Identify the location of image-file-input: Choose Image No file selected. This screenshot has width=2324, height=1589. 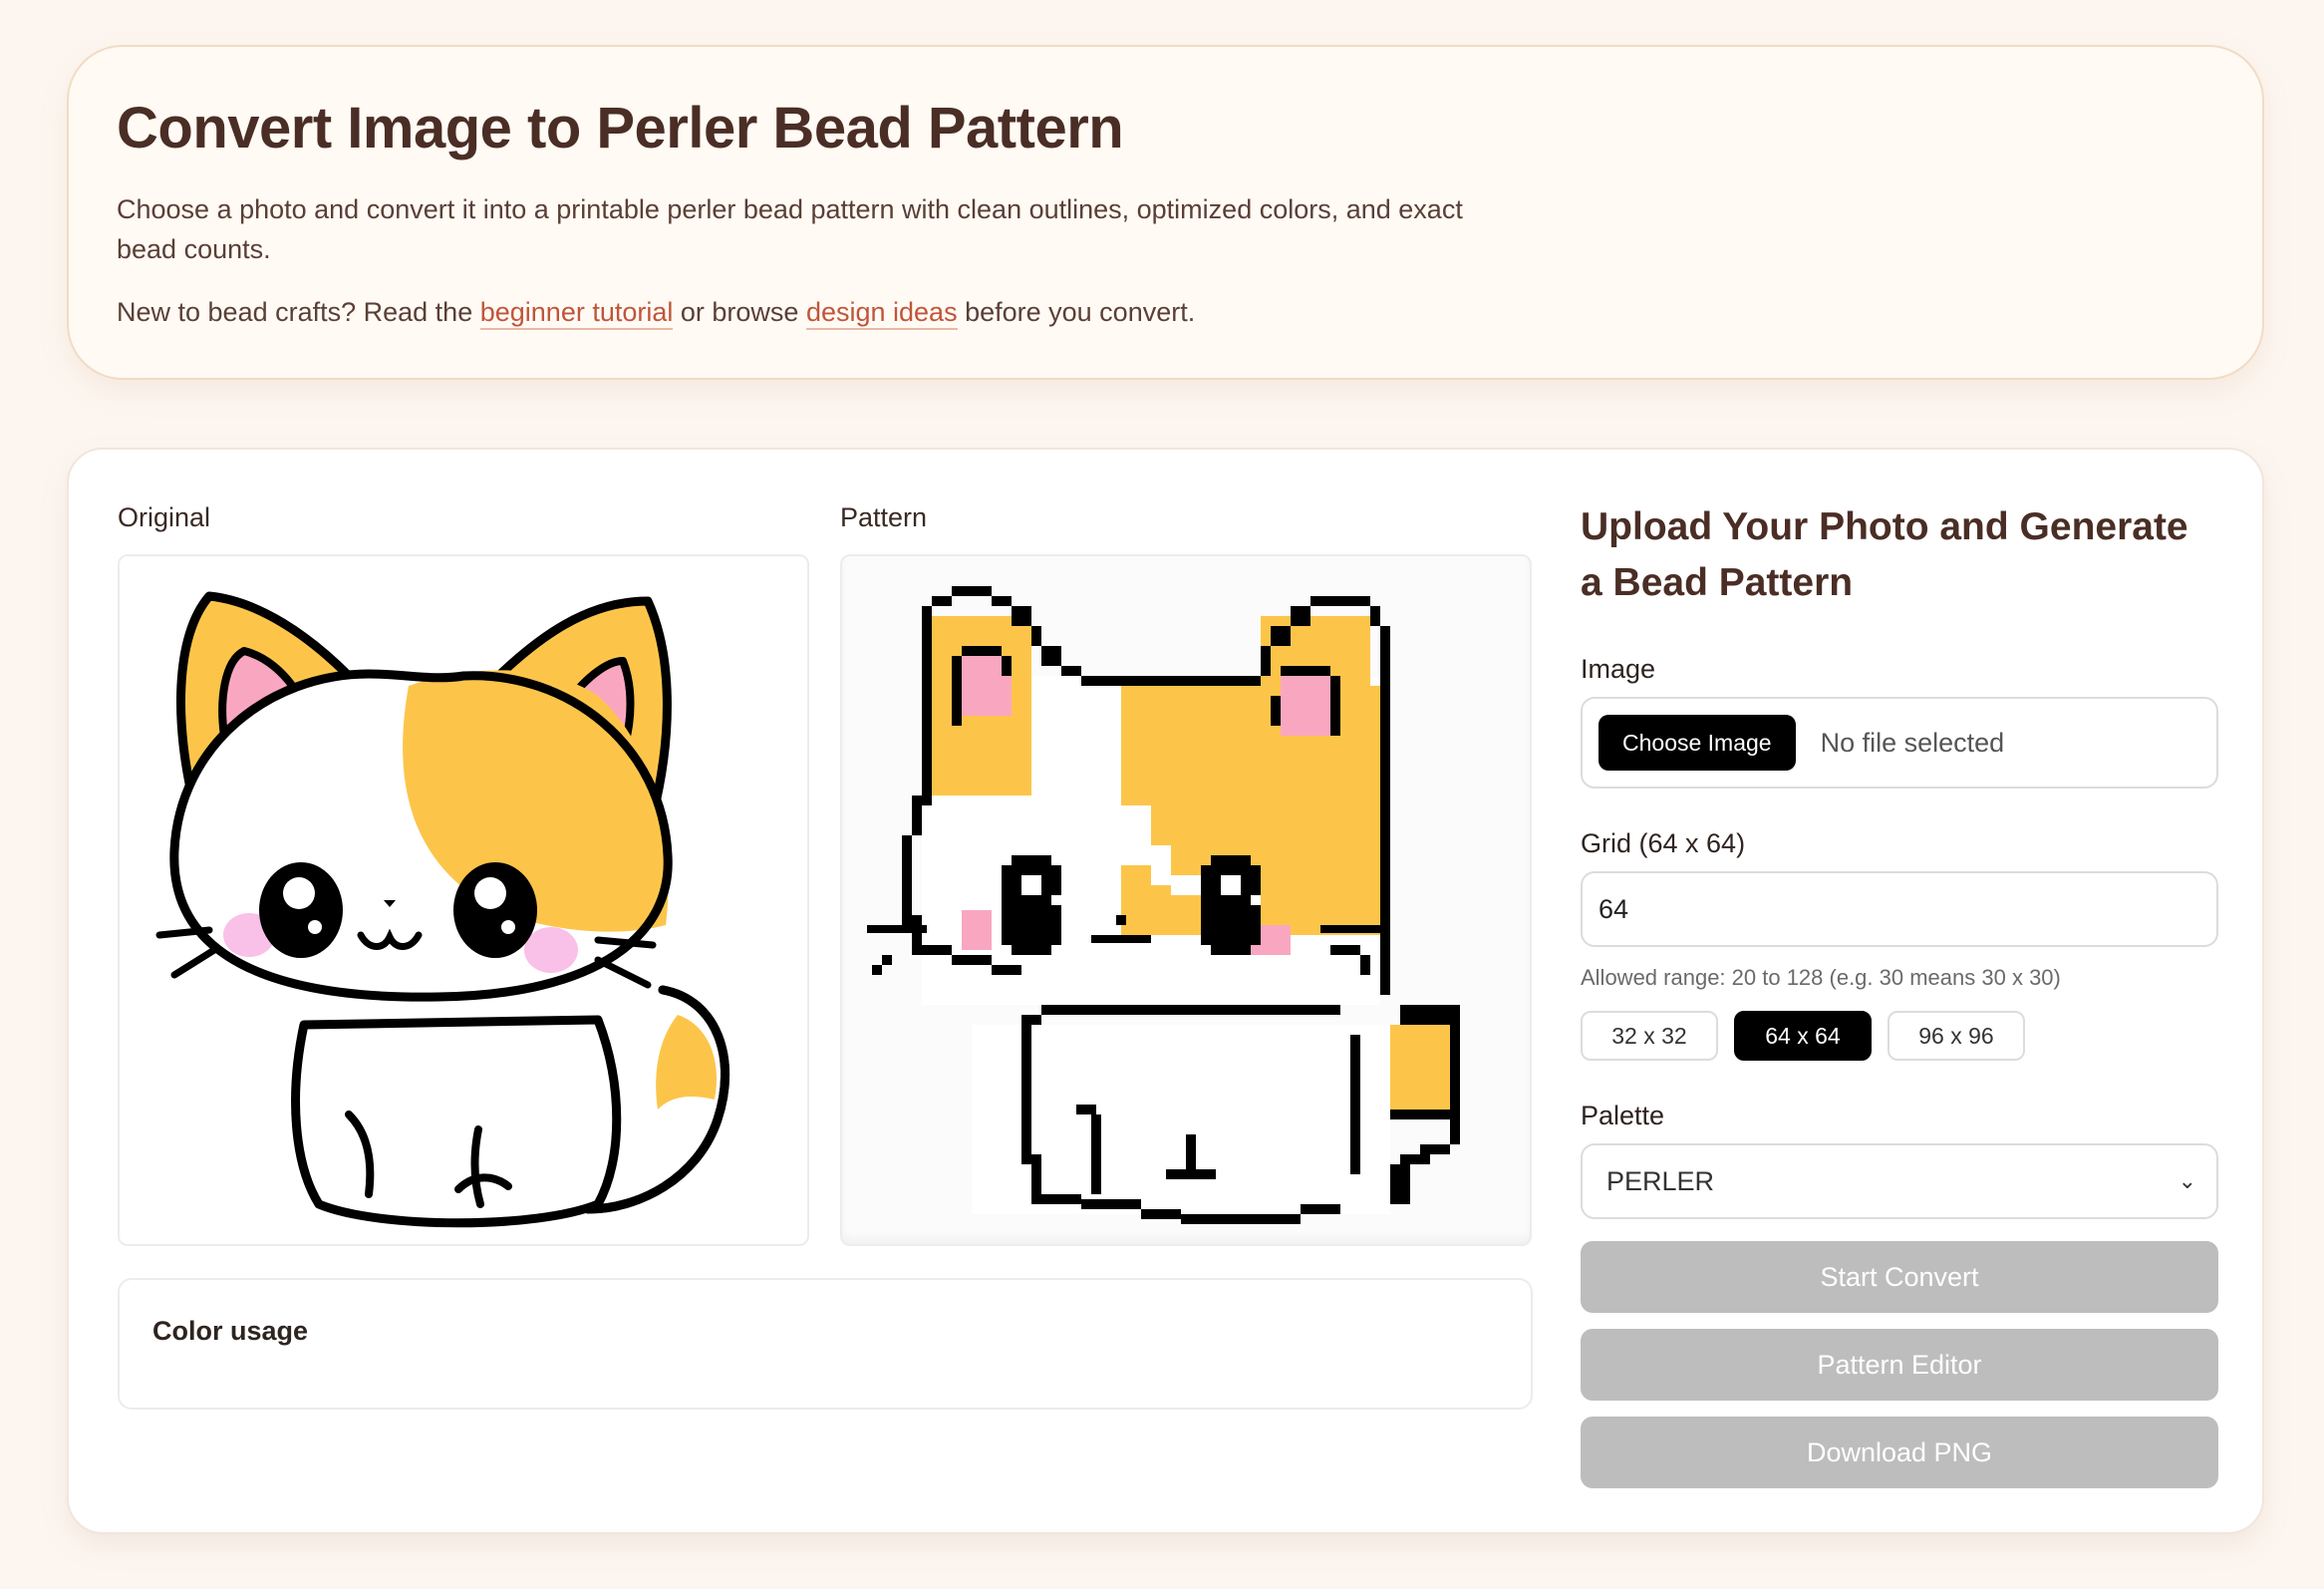
(1899, 743).